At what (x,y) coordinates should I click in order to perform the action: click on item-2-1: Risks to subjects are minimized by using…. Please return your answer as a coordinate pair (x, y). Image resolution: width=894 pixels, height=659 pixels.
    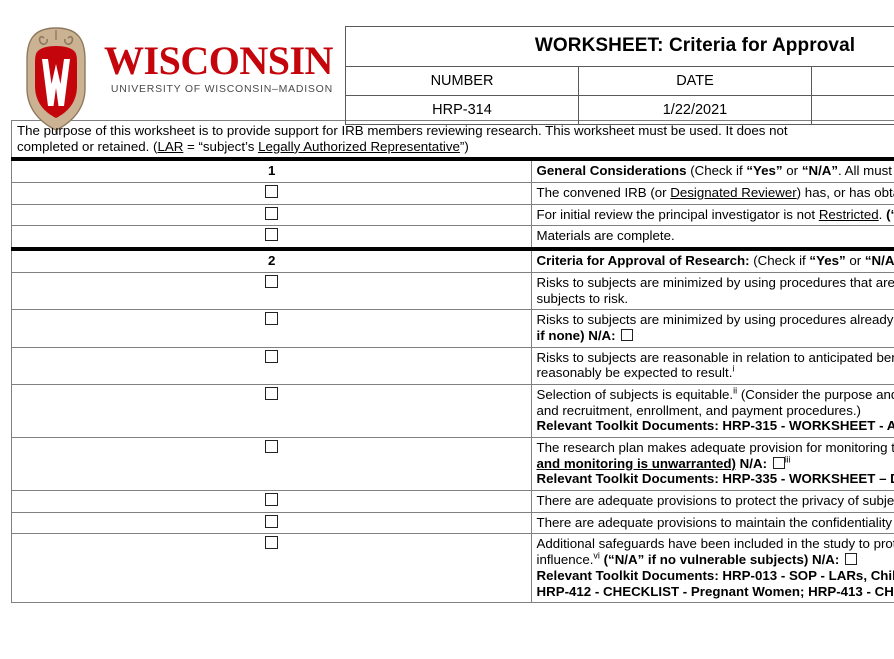
    Looking at the image, I should click on (712, 291).